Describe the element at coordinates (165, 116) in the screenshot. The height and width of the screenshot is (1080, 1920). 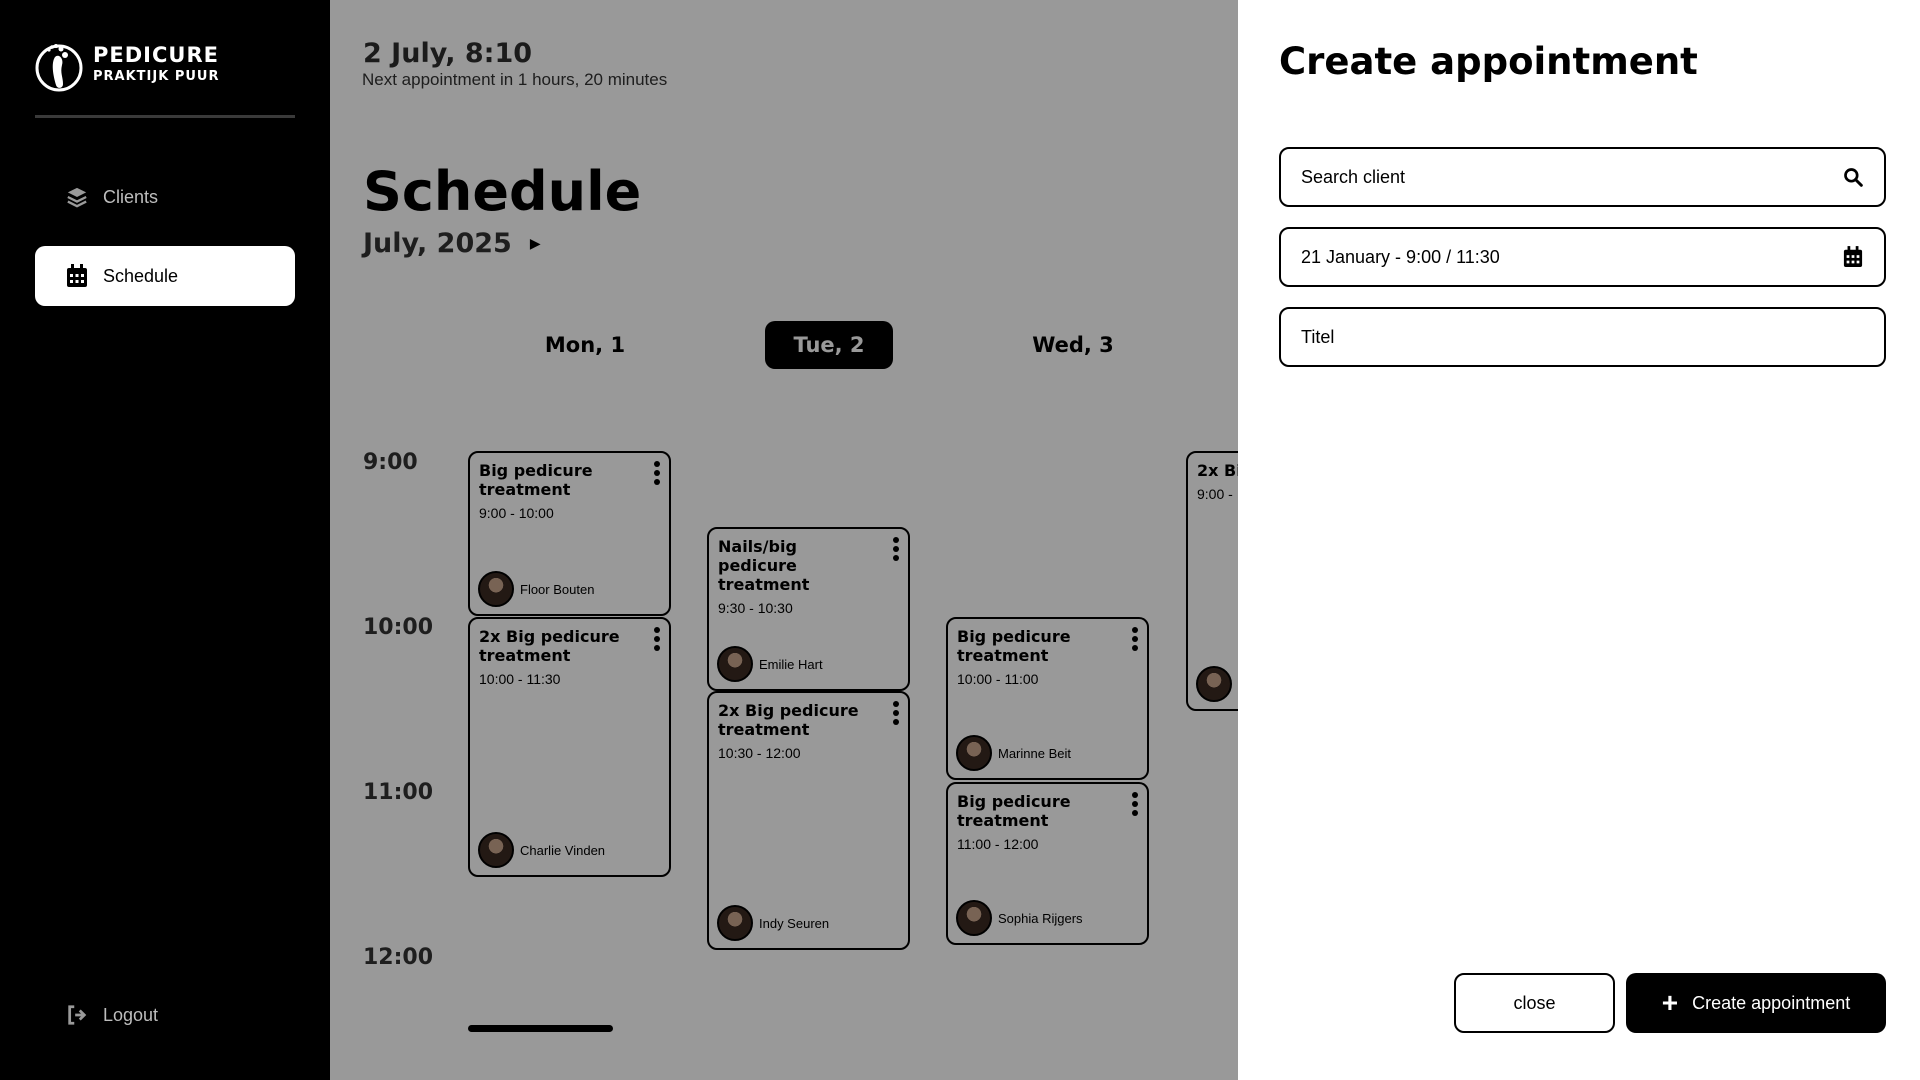
I see `divider` at that location.